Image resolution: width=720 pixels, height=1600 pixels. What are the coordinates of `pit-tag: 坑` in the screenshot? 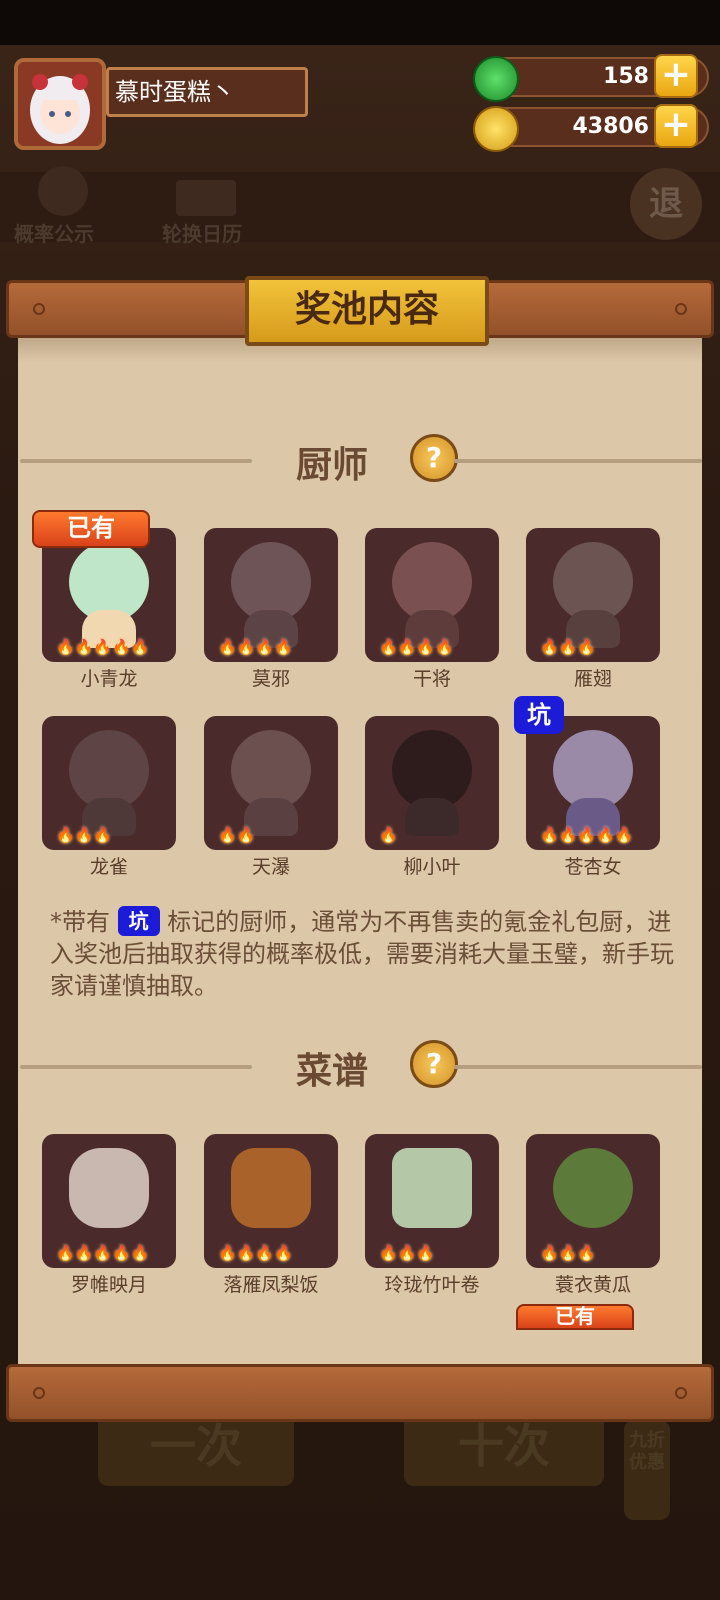 It's located at (539, 715).